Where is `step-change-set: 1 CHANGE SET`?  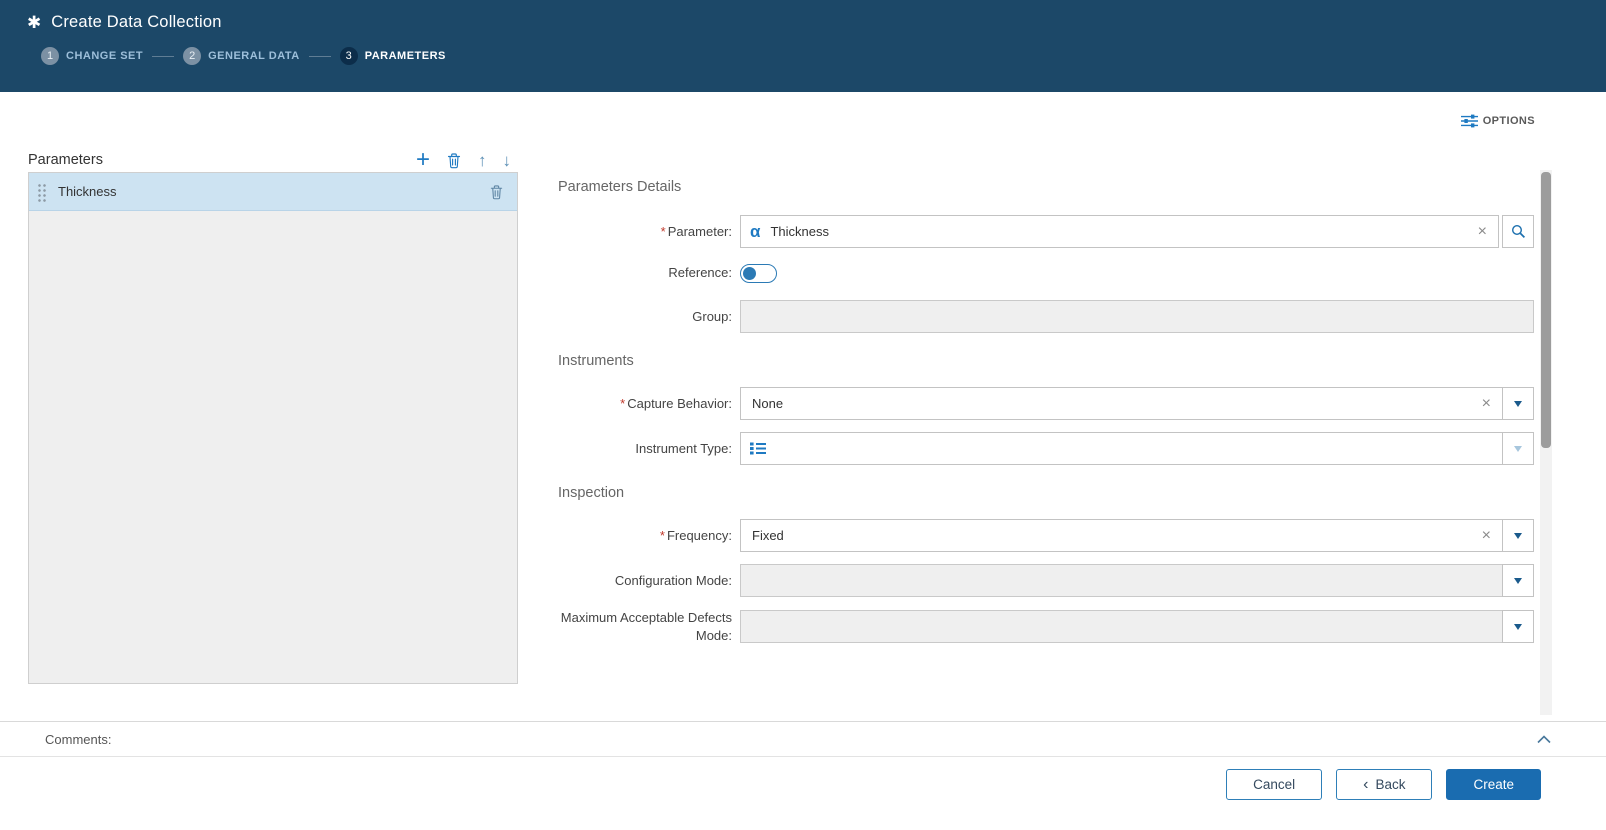 step-change-set: 1 CHANGE SET is located at coordinates (92, 56).